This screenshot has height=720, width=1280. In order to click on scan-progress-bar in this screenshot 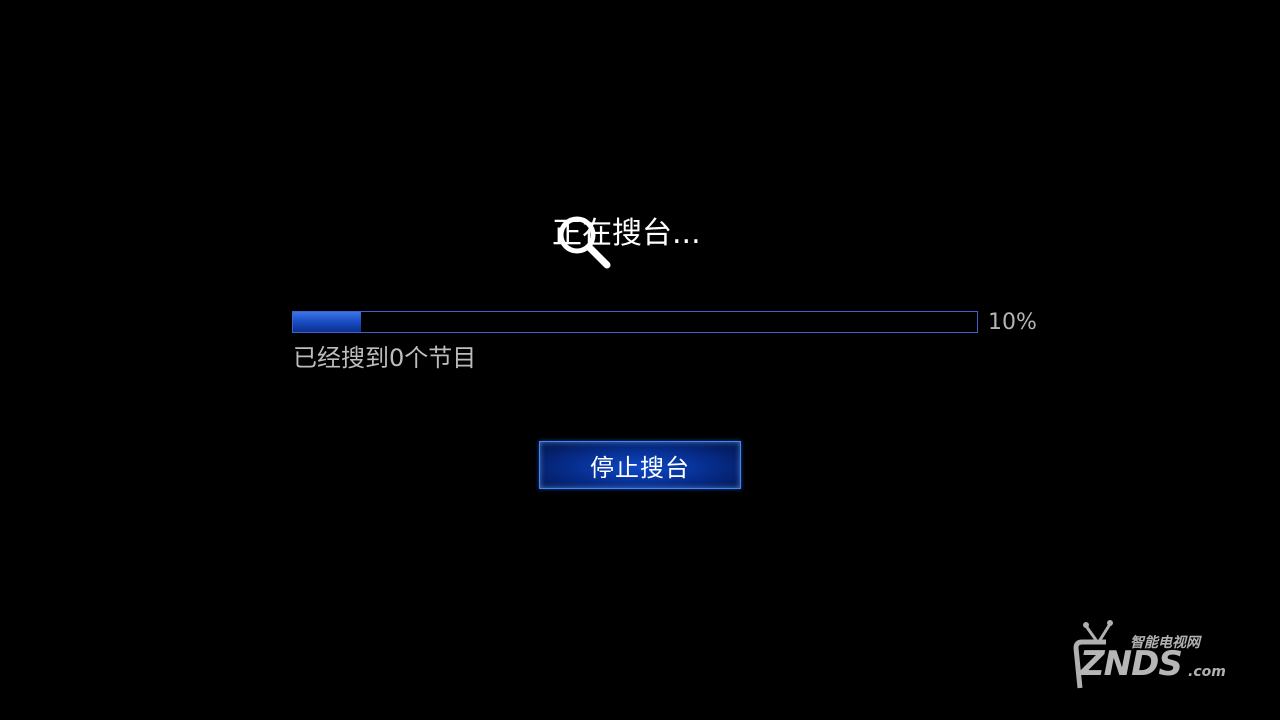, I will do `click(635, 322)`.